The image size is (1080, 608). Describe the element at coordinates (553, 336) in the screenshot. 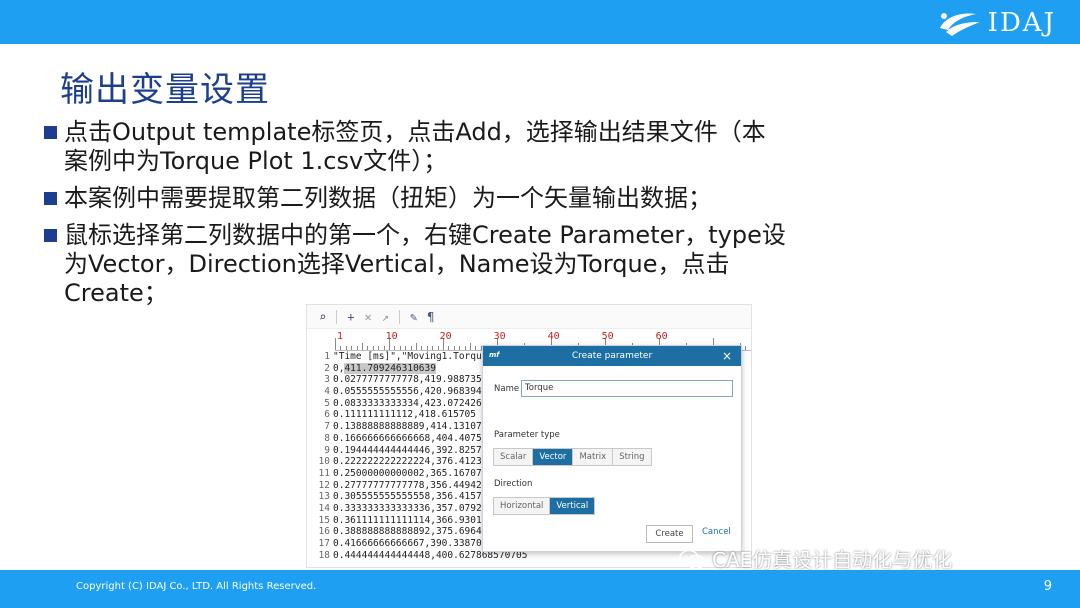

I see `ruler-label: 40` at that location.